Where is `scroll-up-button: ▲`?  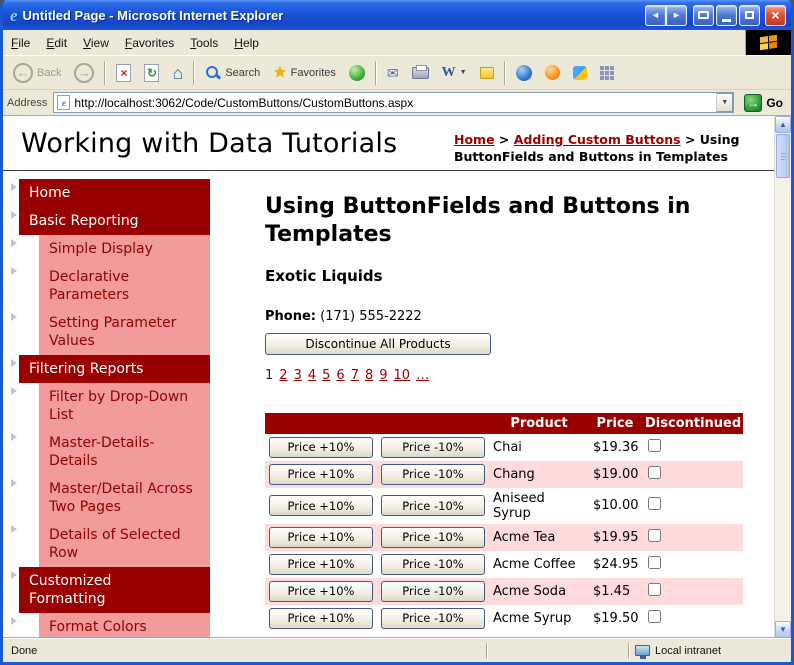
scroll-up-button: ▲ is located at coordinates (783, 124).